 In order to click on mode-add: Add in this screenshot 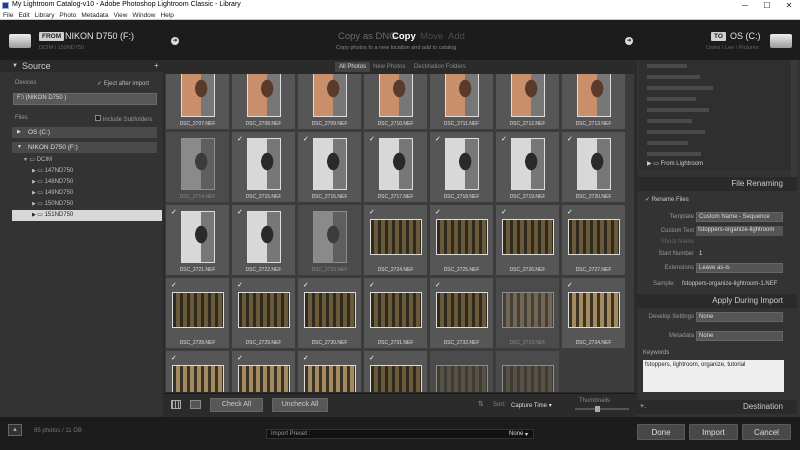, I will do `click(456, 36)`.